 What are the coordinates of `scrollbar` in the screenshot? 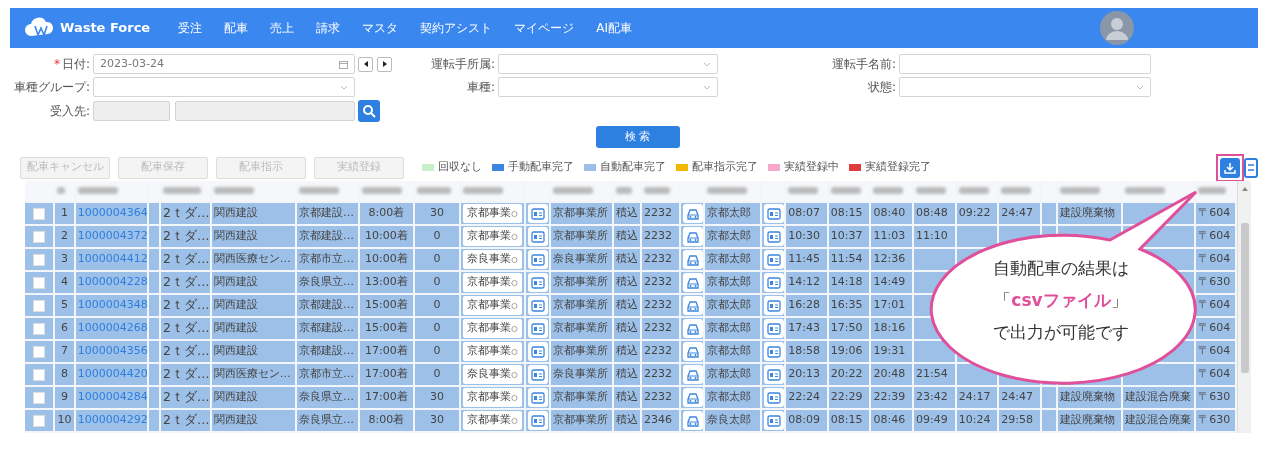 It's located at (1244, 307).